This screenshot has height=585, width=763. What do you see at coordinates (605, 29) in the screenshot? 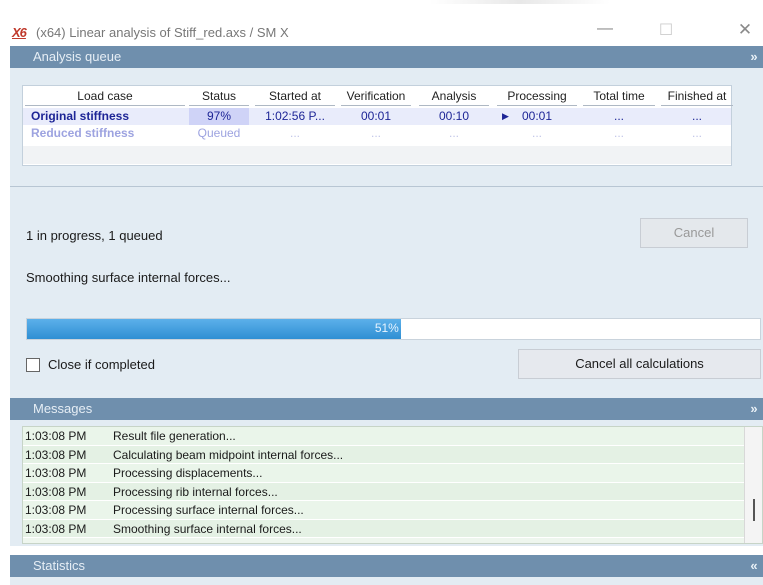
I see `minimize-button: —` at bounding box center [605, 29].